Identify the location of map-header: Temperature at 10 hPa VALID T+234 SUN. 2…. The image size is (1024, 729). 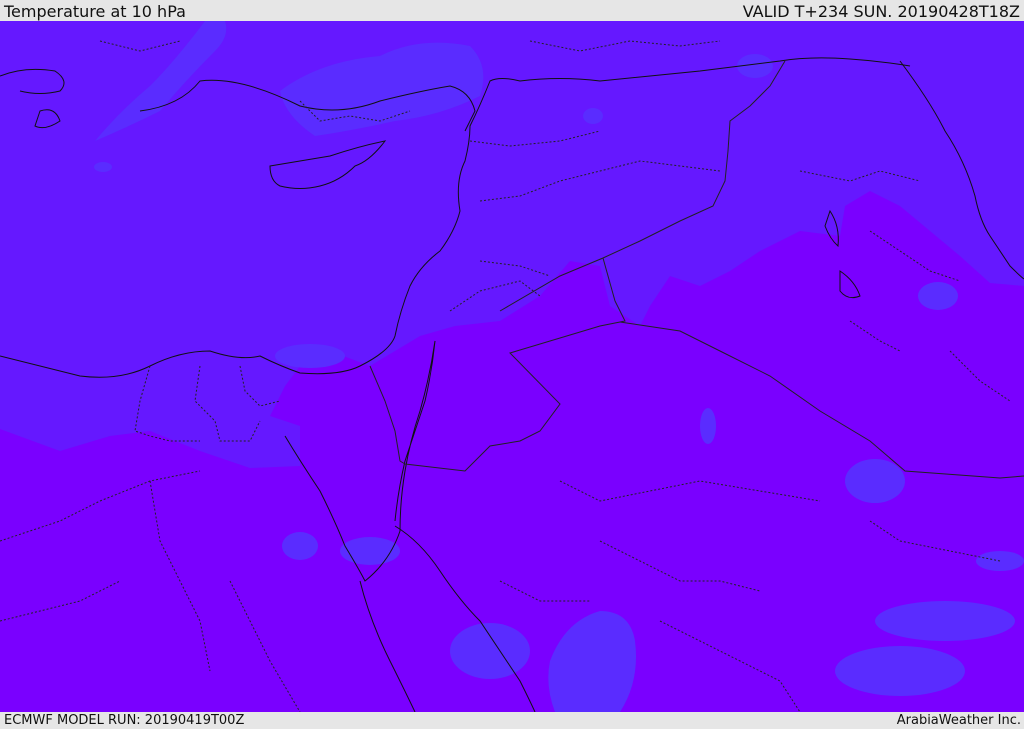
(512, 10).